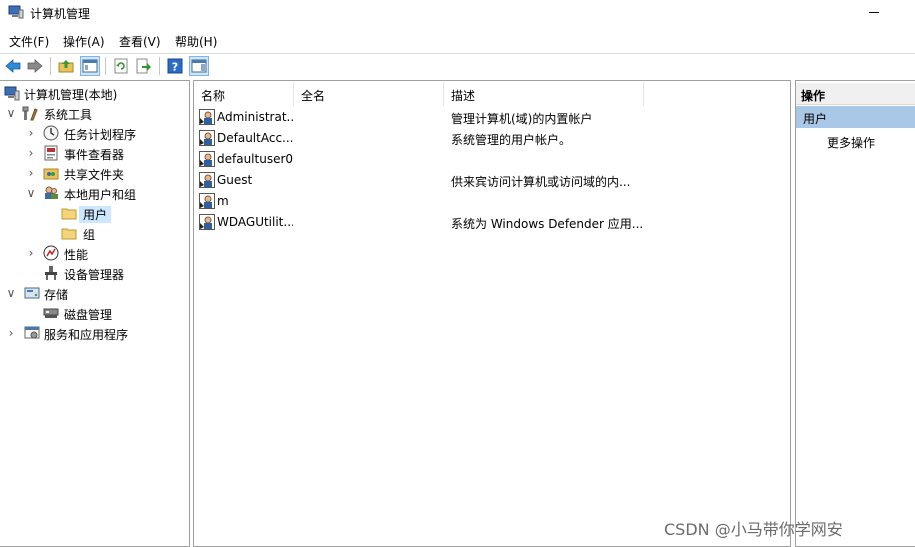 This screenshot has height=547, width=915. Describe the element at coordinates (457, 65) in the screenshot. I see `toolbar: ?` at that location.